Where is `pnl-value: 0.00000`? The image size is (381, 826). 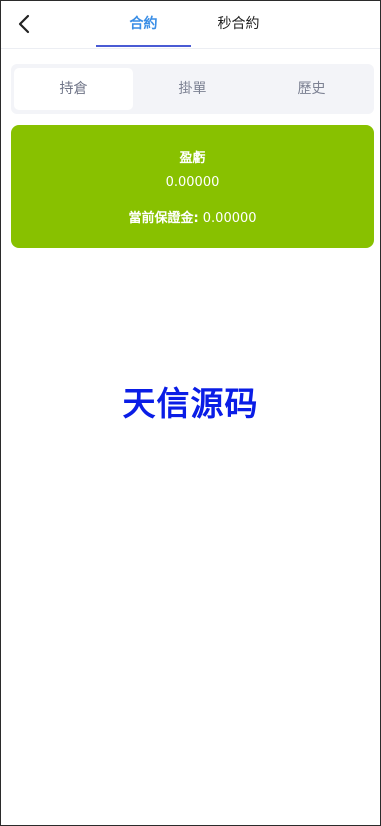
pnl-value: 0.00000 is located at coordinates (192, 182).